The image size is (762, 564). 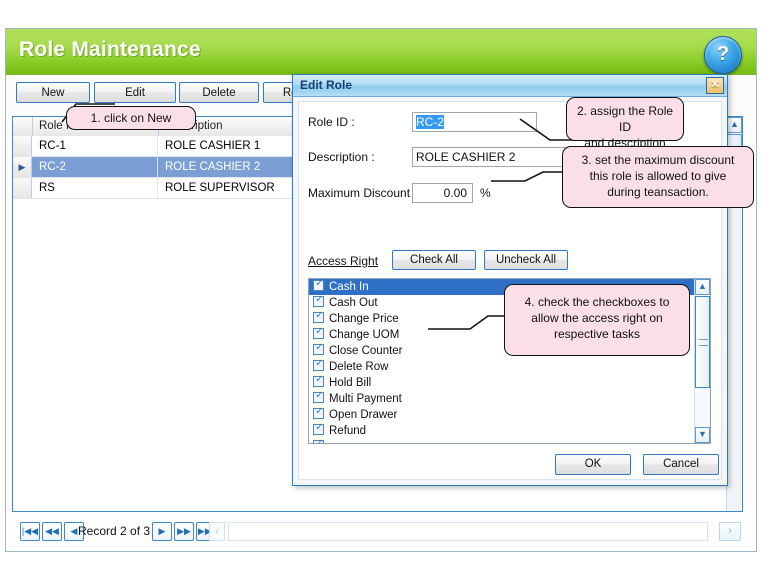 I want to click on list-item-label: Change Price, so click(x=364, y=319).